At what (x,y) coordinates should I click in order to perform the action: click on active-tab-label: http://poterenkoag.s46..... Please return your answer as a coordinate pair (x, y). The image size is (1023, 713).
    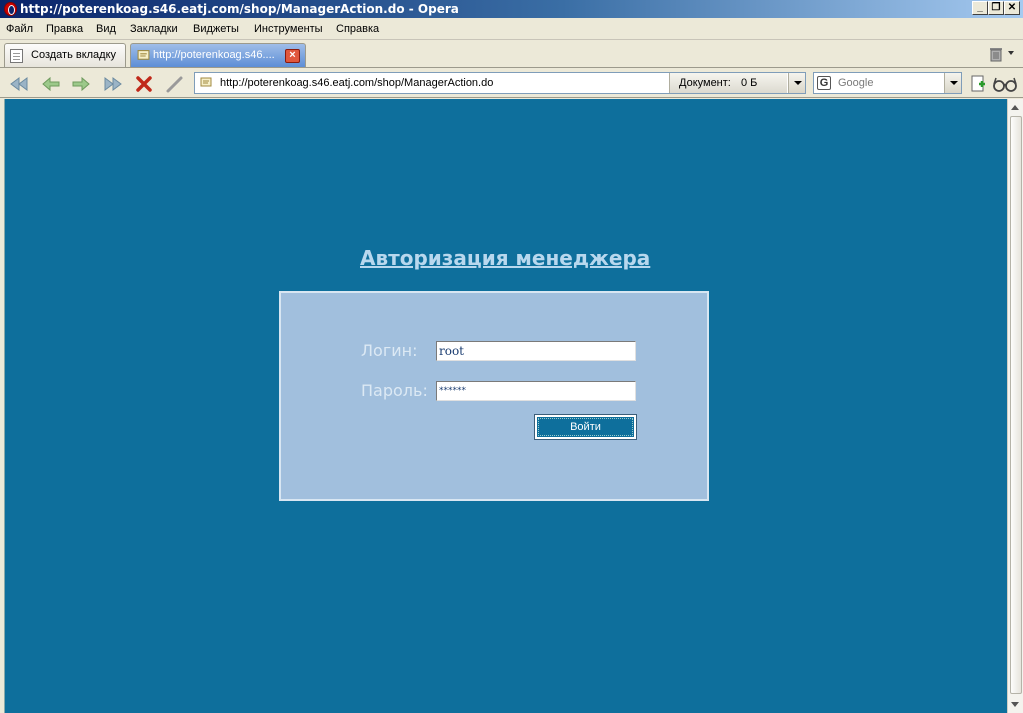
    Looking at the image, I should click on (214, 55).